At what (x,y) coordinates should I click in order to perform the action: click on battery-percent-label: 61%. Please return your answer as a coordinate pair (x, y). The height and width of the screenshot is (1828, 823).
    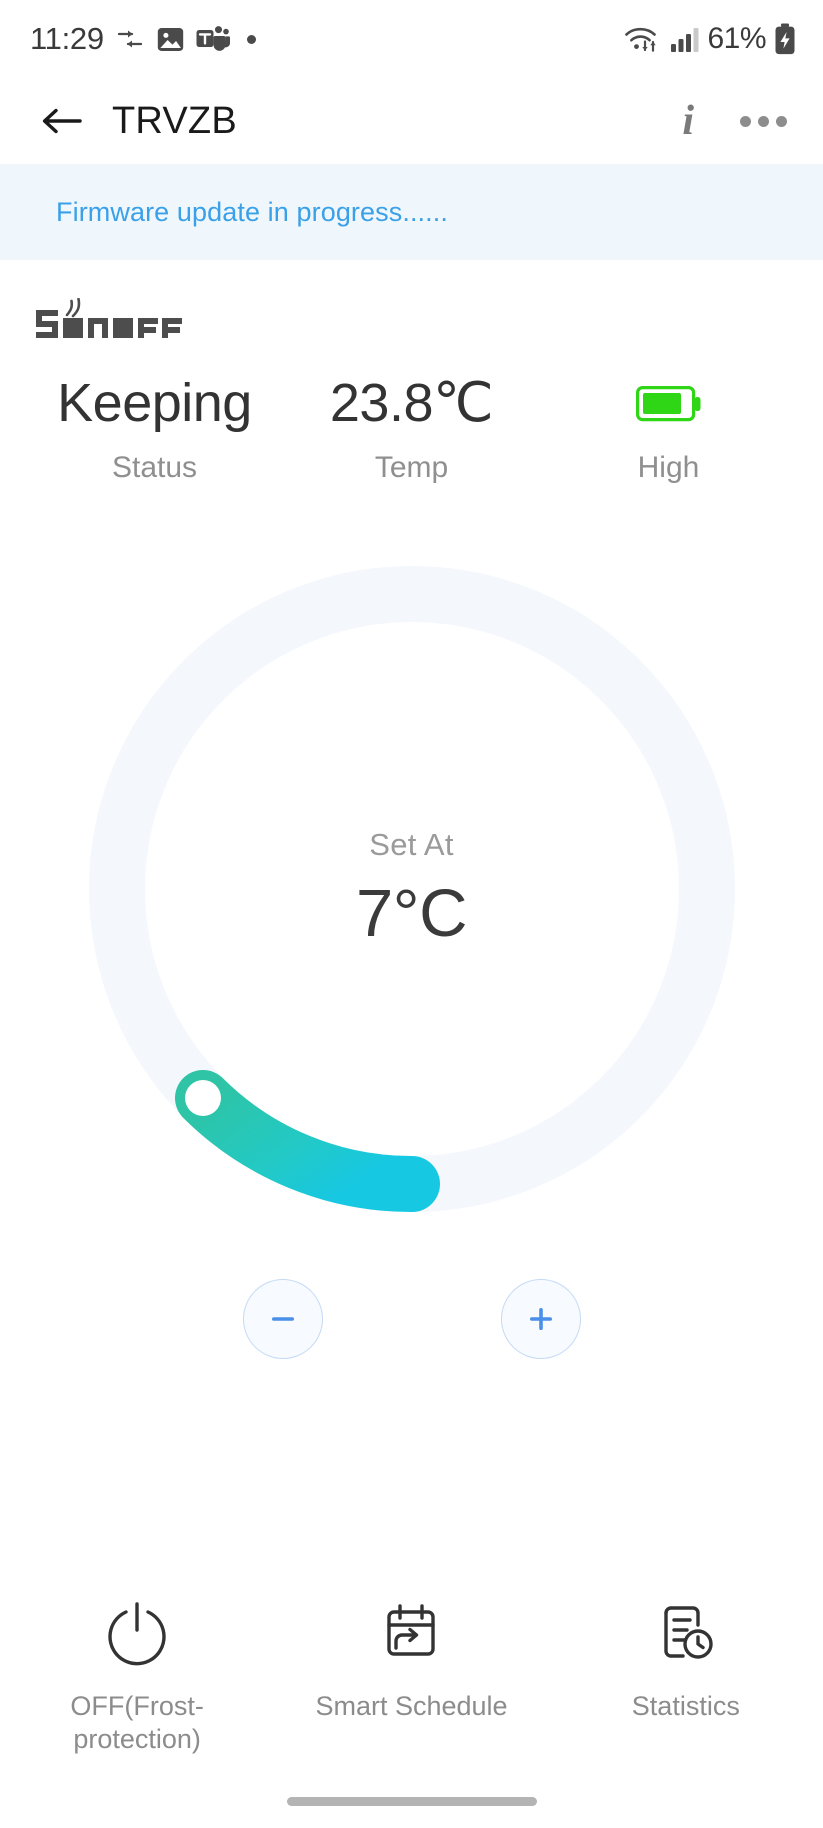
    Looking at the image, I should click on (736, 38).